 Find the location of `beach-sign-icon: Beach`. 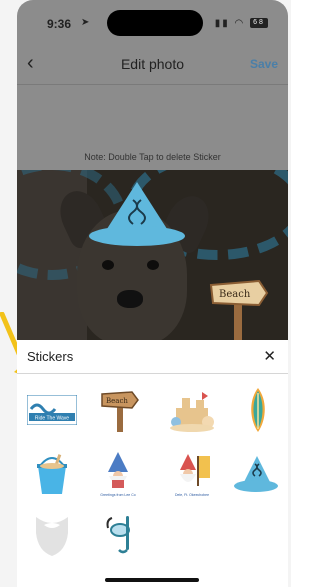

beach-sign-icon: Beach is located at coordinates (120, 411).